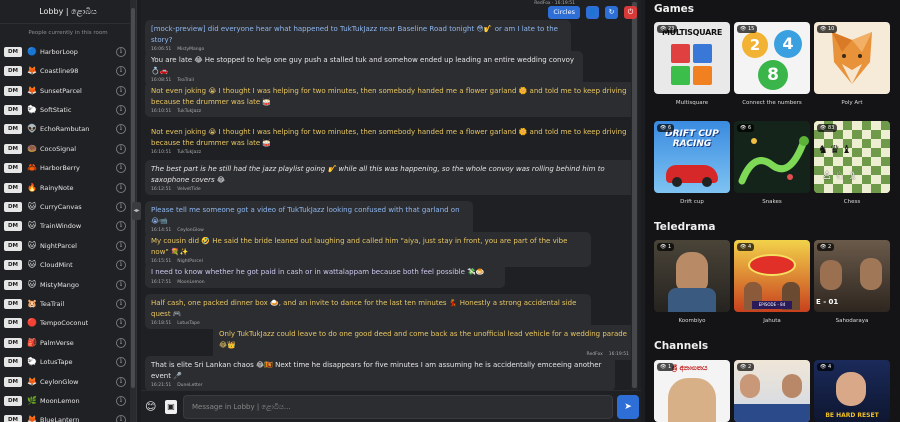 This screenshot has height=422, width=900. What do you see at coordinates (32, 400) in the screenshot?
I see `user-avatar-icon: 🌿` at bounding box center [32, 400].